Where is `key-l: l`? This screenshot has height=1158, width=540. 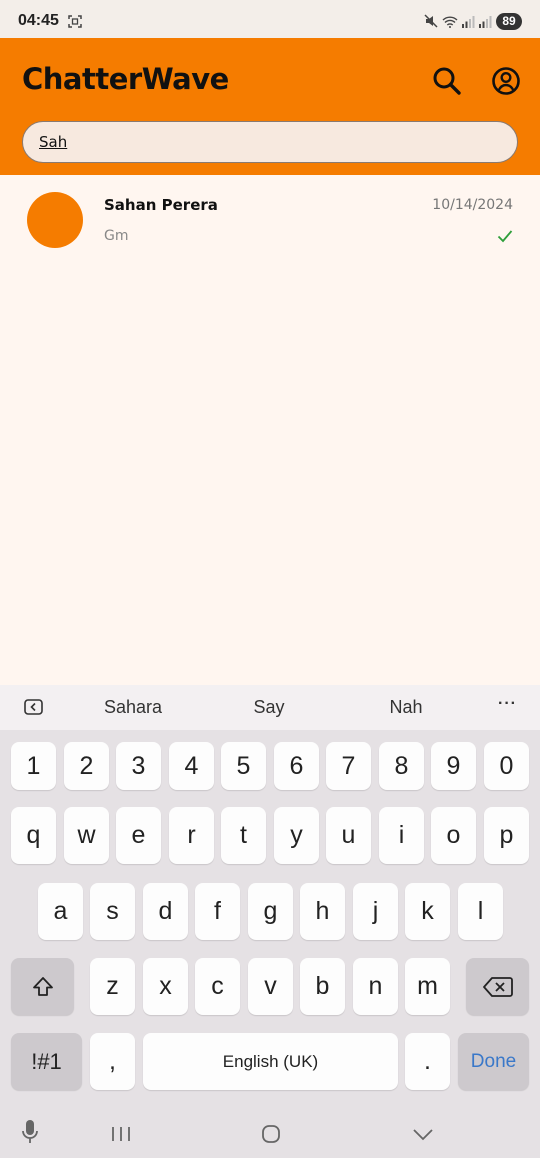 key-l: l is located at coordinates (480, 911).